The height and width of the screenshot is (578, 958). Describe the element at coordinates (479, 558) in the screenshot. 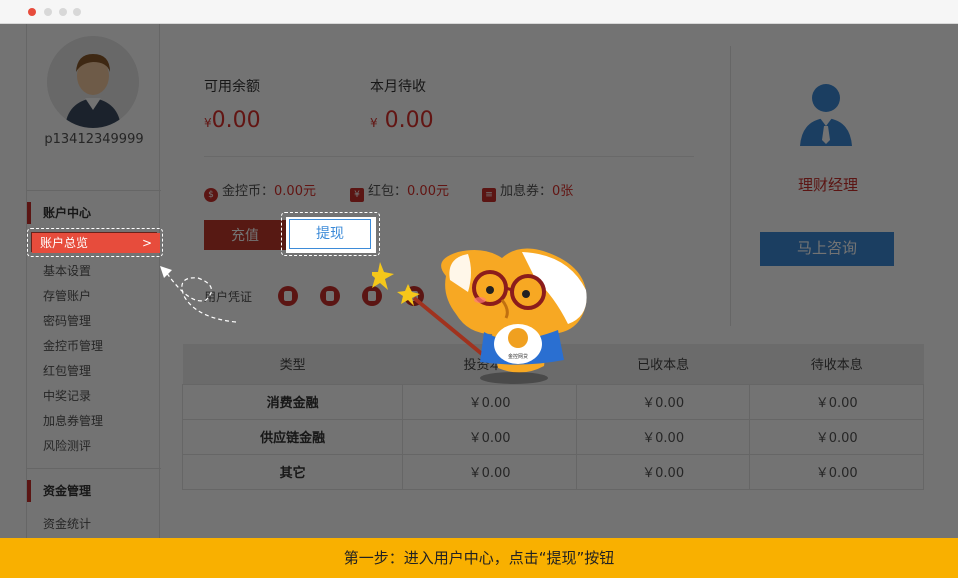

I see `tutorial-step-caption: 第一步：进入用户中心，点击“提现”按钮` at that location.